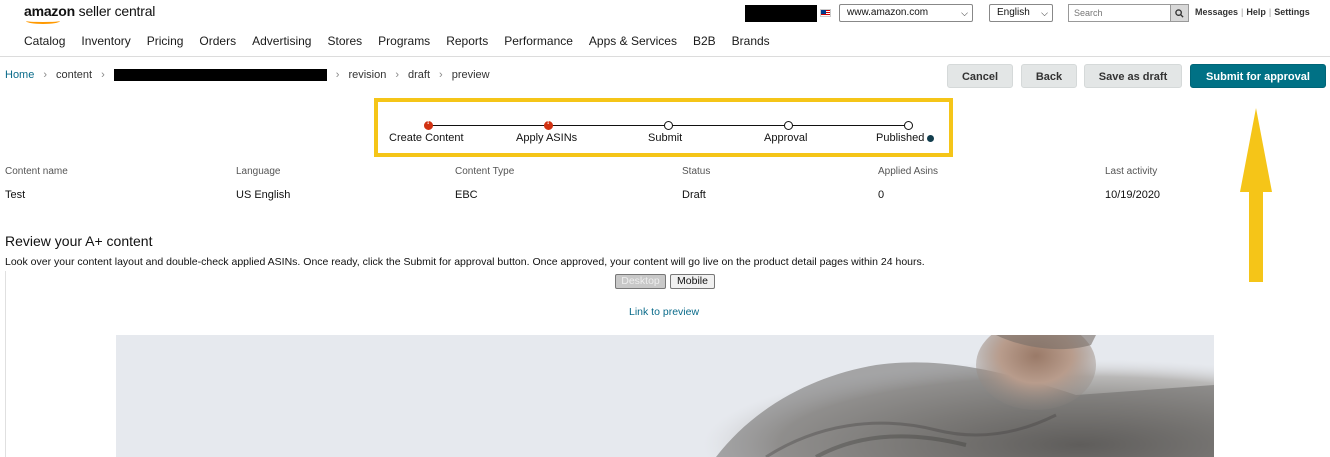 This screenshot has height=457, width=1330. What do you see at coordinates (980, 76) in the screenshot?
I see `cancel-button: Cancel` at bounding box center [980, 76].